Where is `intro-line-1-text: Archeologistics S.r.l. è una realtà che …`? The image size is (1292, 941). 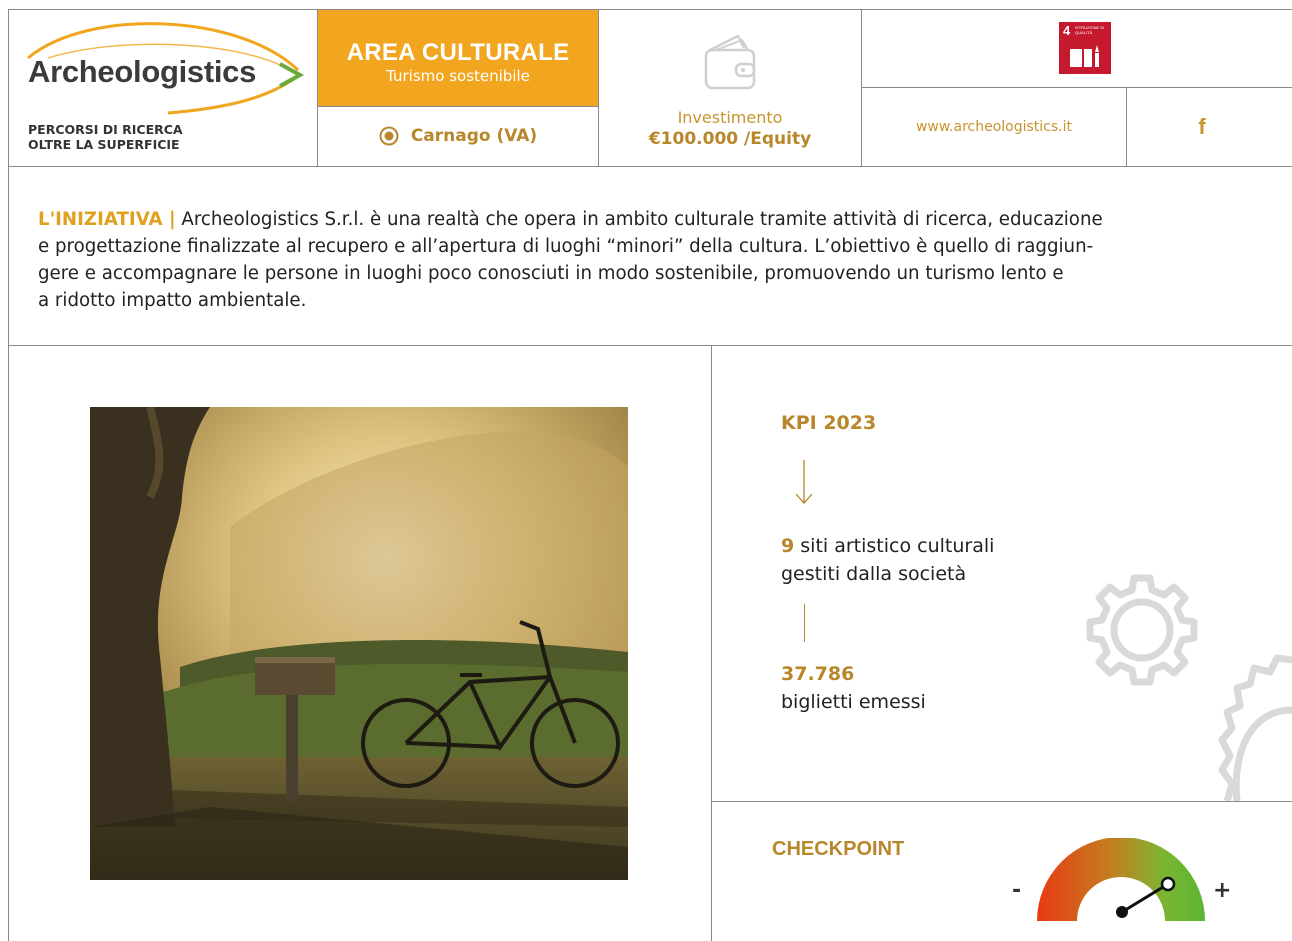
intro-line-1-text: Archeologistics S.r.l. è una realtà che … is located at coordinates (639, 219).